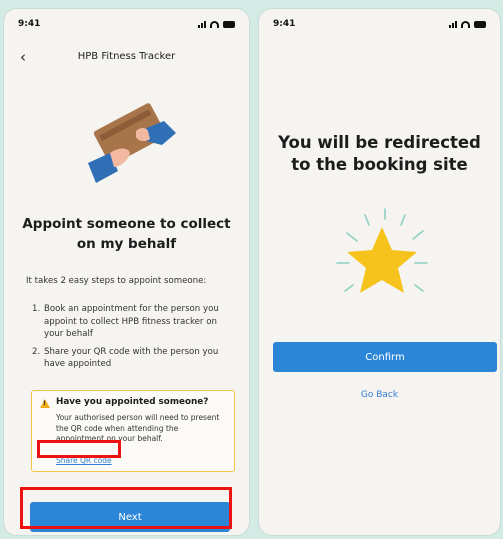 The height and width of the screenshot is (539, 503). I want to click on step-number: 2., so click(36, 351).